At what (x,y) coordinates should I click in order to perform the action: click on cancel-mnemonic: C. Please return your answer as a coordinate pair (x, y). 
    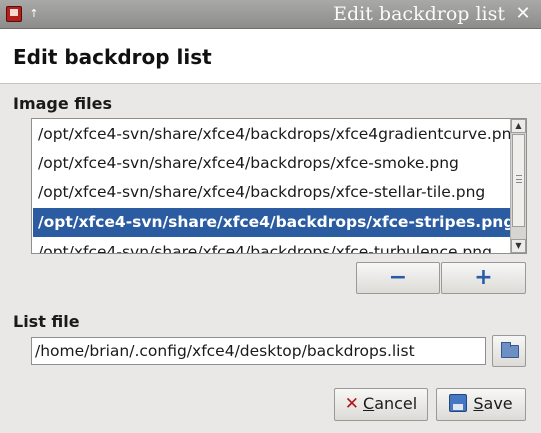
    Looking at the image, I should click on (369, 403).